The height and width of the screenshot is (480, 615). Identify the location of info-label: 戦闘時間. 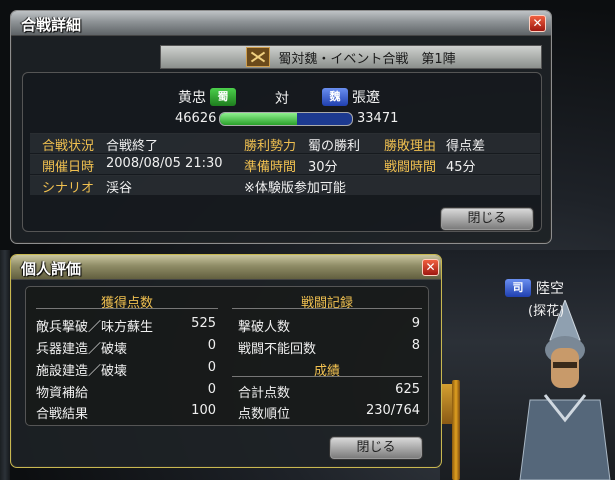
(410, 167).